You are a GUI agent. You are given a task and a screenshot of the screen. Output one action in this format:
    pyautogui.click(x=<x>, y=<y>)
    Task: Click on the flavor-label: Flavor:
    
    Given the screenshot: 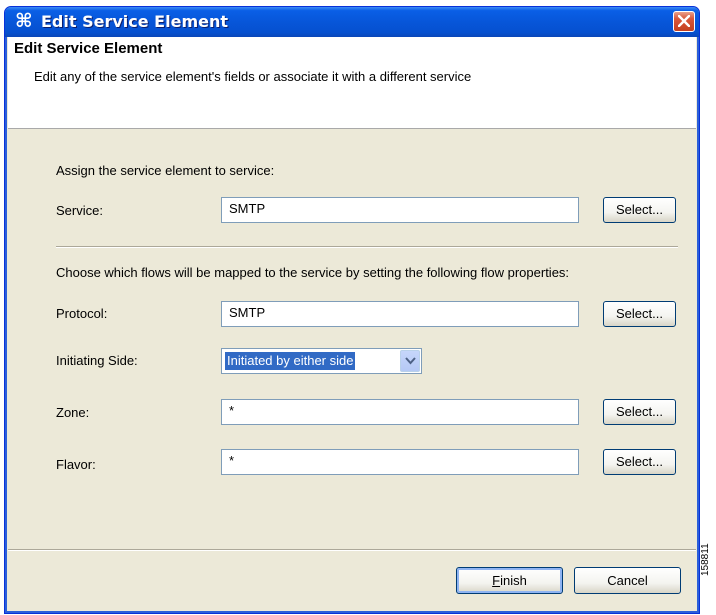 What is the action you would take?
    pyautogui.click(x=76, y=464)
    